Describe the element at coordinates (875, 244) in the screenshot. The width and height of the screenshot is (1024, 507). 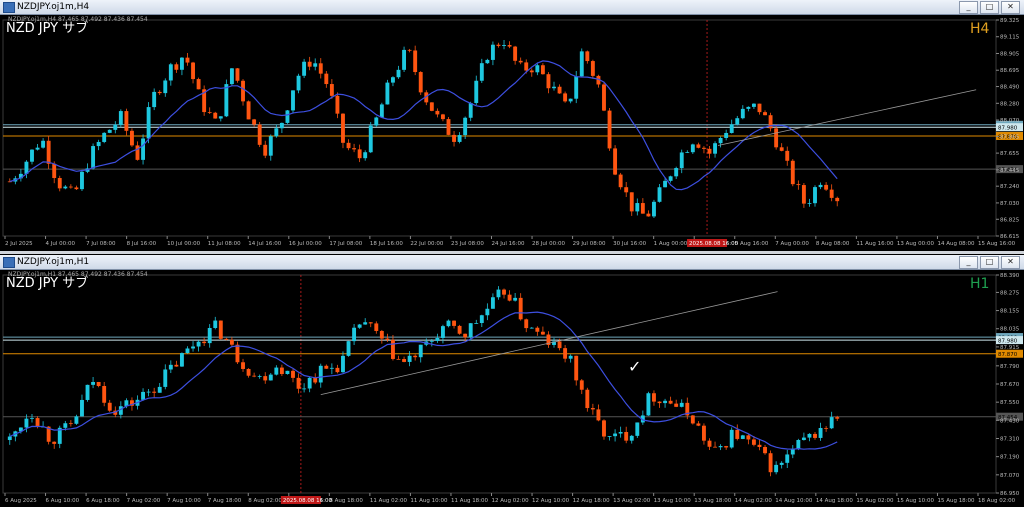
I see `x-tick-label: 11 Aug 16:00` at that location.